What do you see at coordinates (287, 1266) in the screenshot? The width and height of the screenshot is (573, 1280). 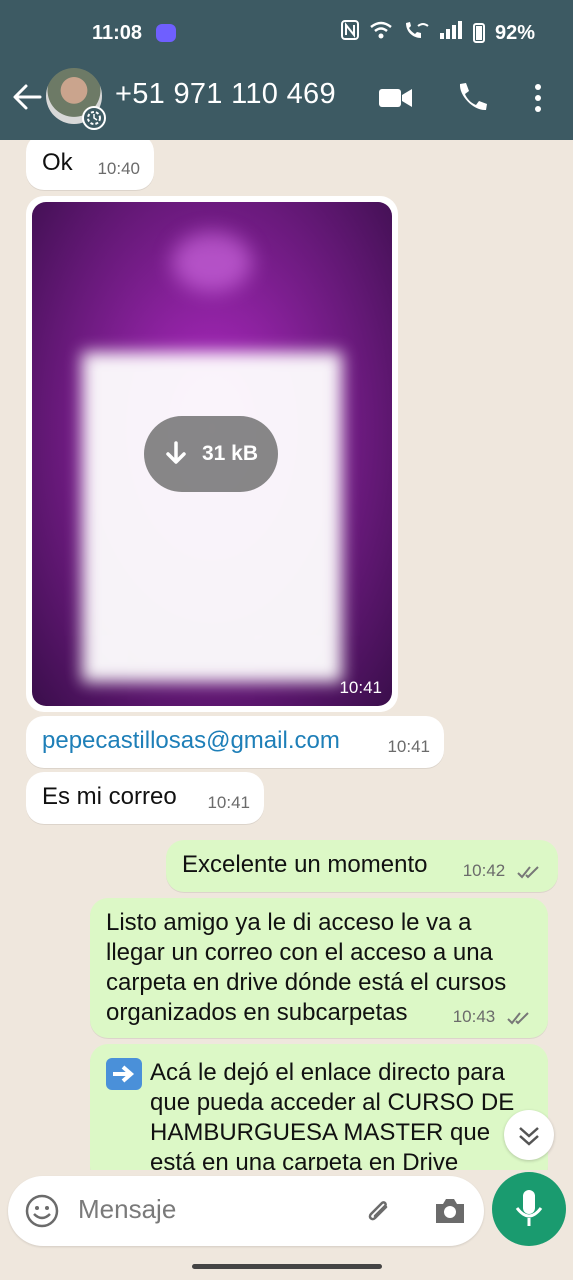 I see `home-indicator` at bounding box center [287, 1266].